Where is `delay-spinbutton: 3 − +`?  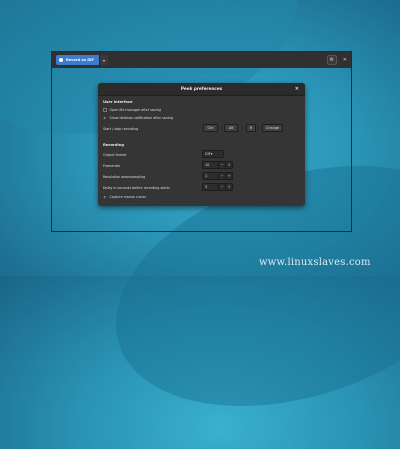
delay-spinbutton: 3 − + is located at coordinates (217, 187).